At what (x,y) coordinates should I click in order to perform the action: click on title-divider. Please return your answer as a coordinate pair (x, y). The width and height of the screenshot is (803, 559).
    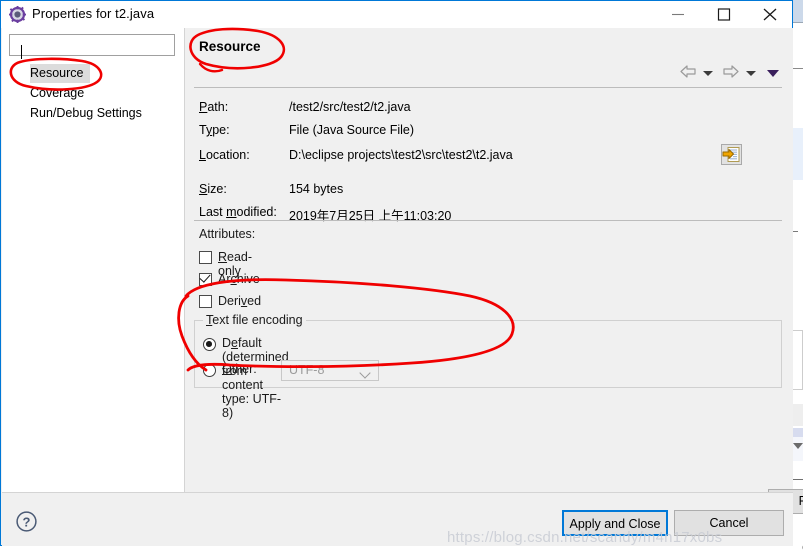
    Looking at the image, I should click on (488, 87).